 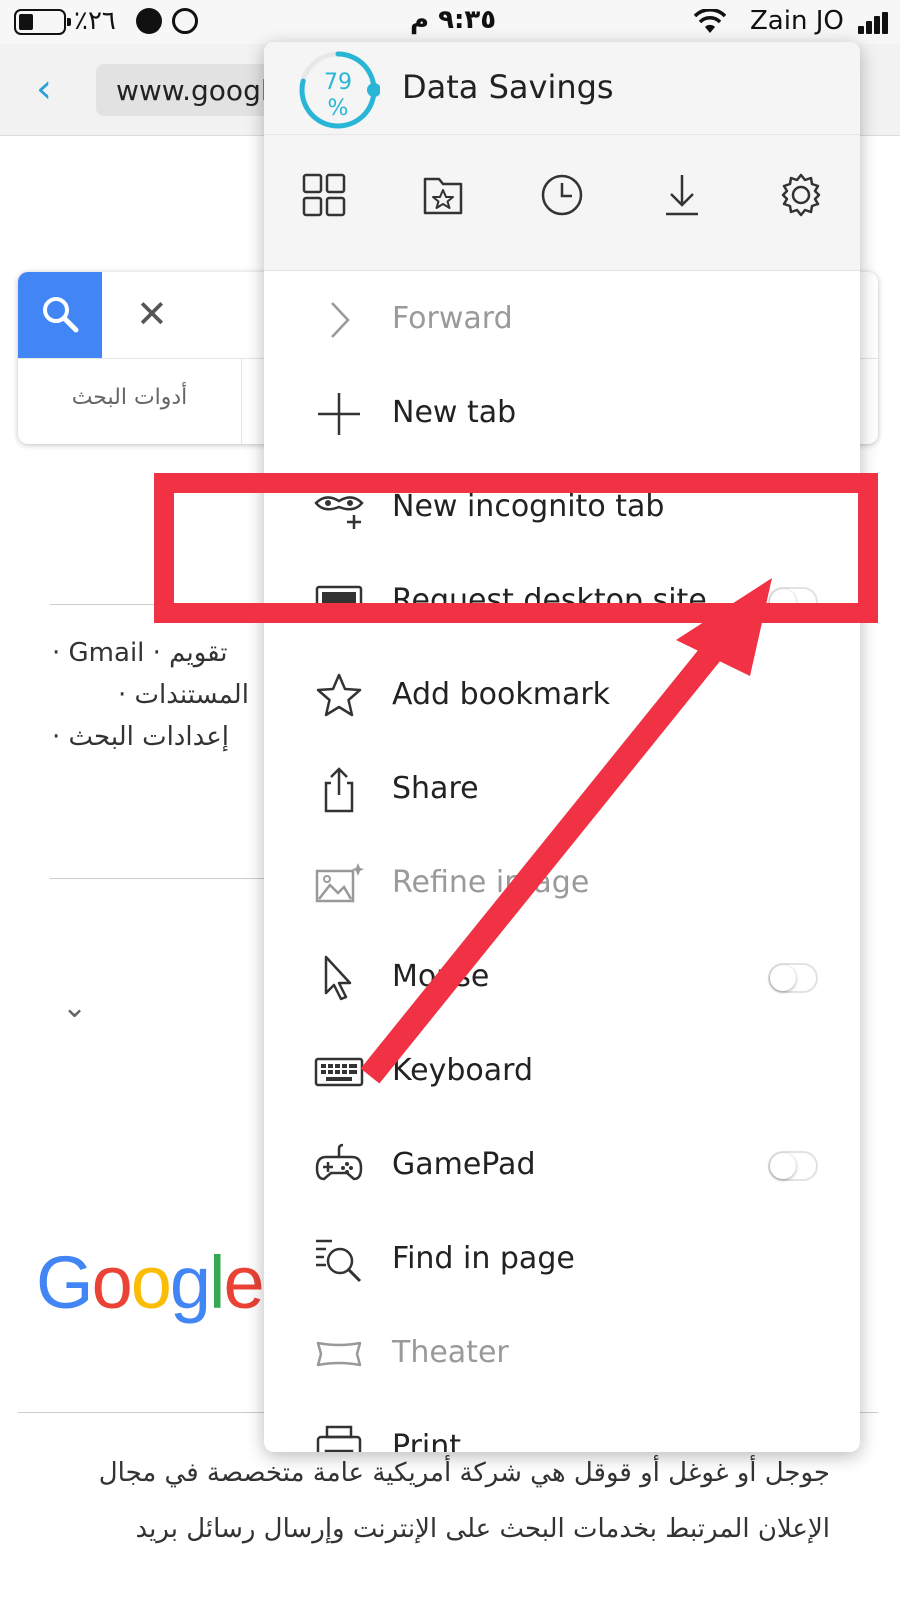 I want to click on google-logo: Google, so click(x=150, y=1282).